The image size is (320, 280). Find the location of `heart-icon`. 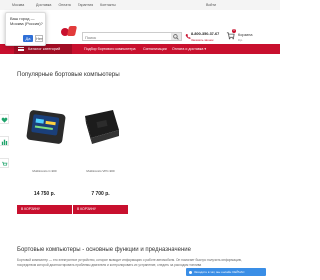

heart-icon is located at coordinates (4, 120).